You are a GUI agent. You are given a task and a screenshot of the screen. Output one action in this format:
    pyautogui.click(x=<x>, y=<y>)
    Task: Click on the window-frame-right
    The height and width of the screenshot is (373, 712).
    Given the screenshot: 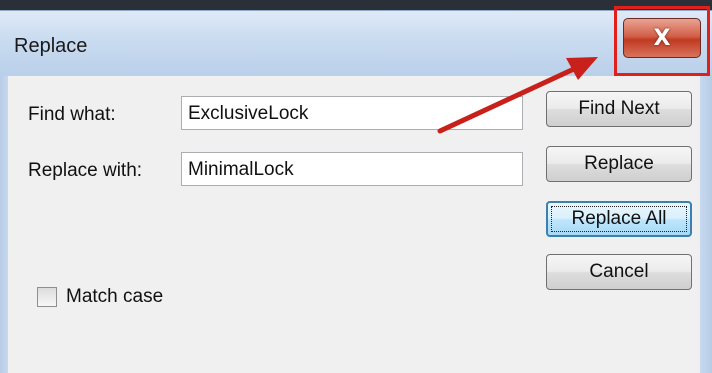 What is the action you would take?
    pyautogui.click(x=706, y=224)
    